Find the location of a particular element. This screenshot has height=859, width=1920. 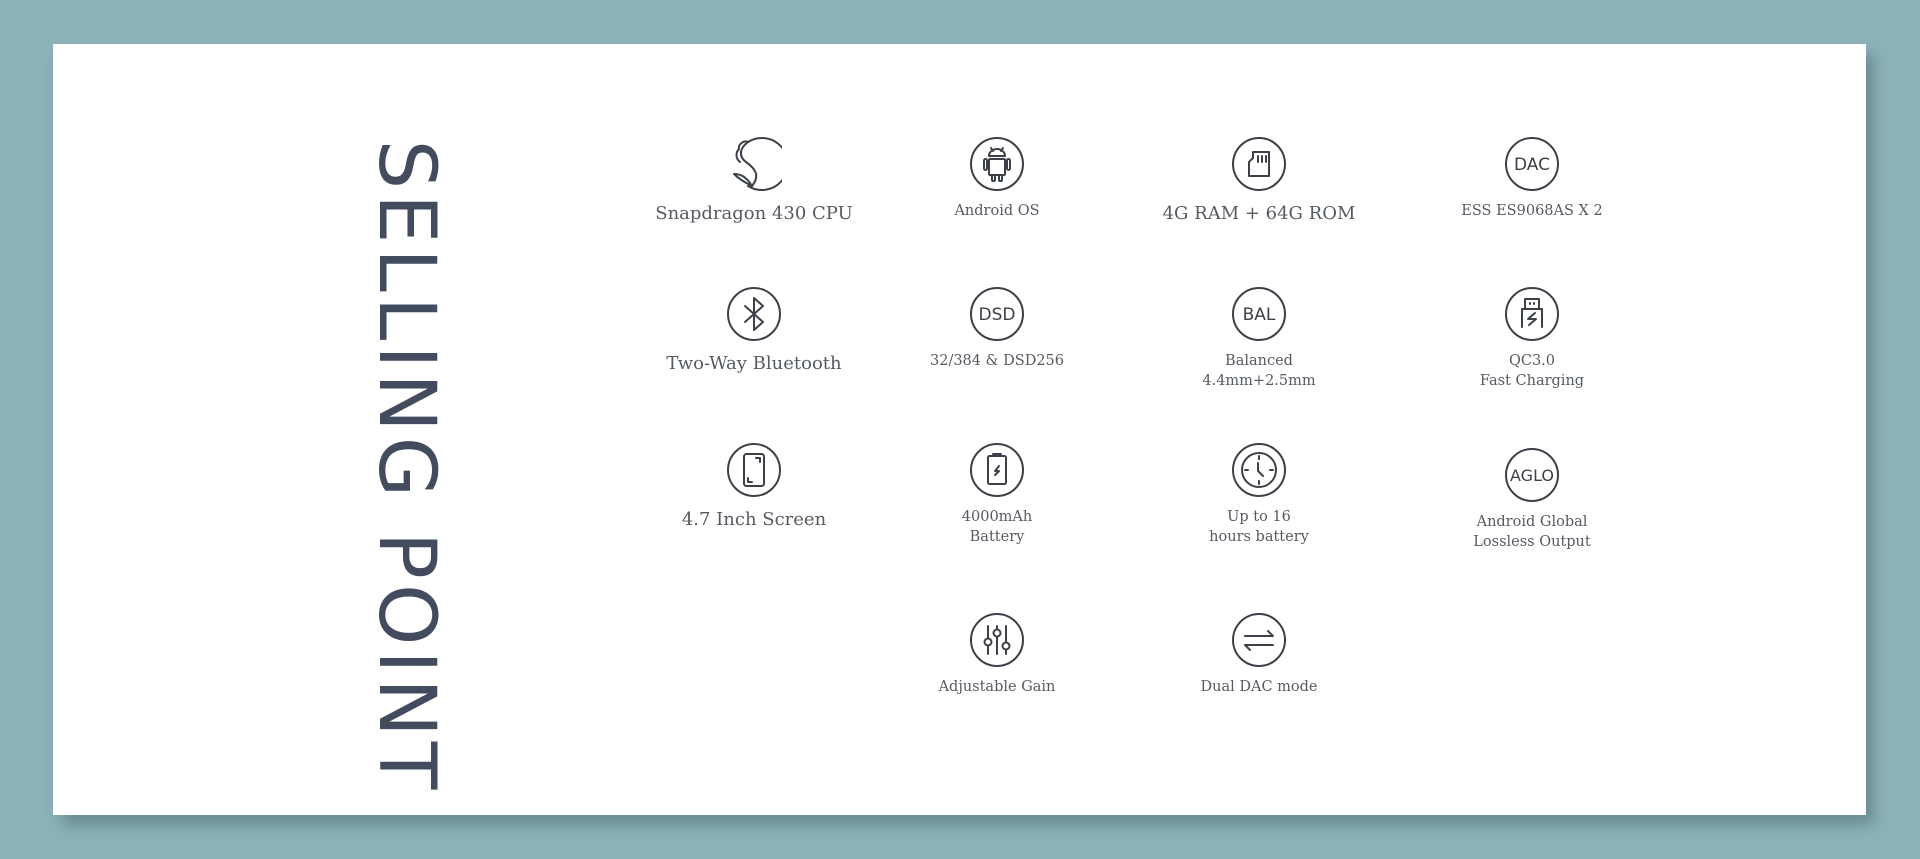

svg-text: DAC is located at coordinates (1532, 165).